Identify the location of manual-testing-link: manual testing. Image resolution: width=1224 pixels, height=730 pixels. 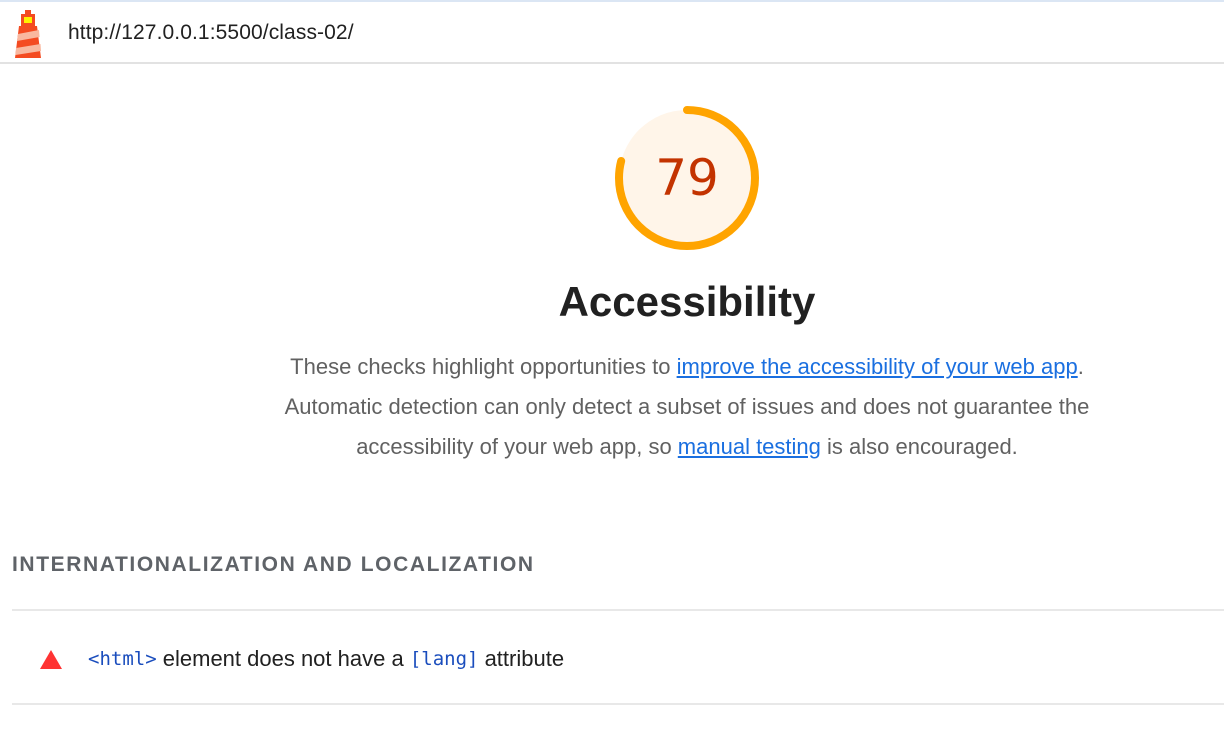
(749, 446).